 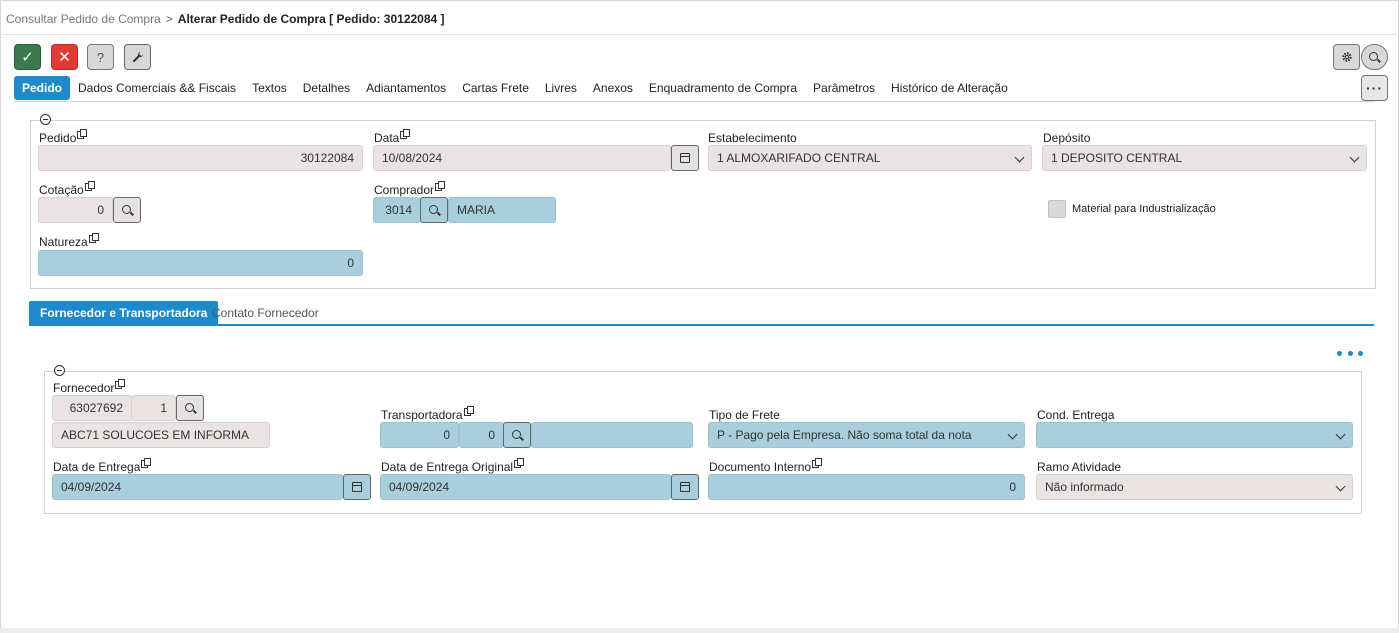 What do you see at coordinates (685, 158) in the screenshot?
I see `data-calendar-button` at bounding box center [685, 158].